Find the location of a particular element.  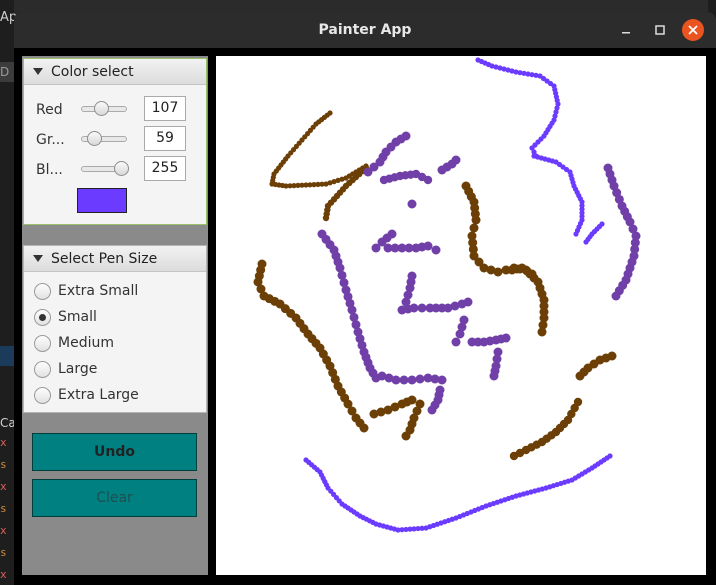

pen-size-option: Large is located at coordinates (65, 369).